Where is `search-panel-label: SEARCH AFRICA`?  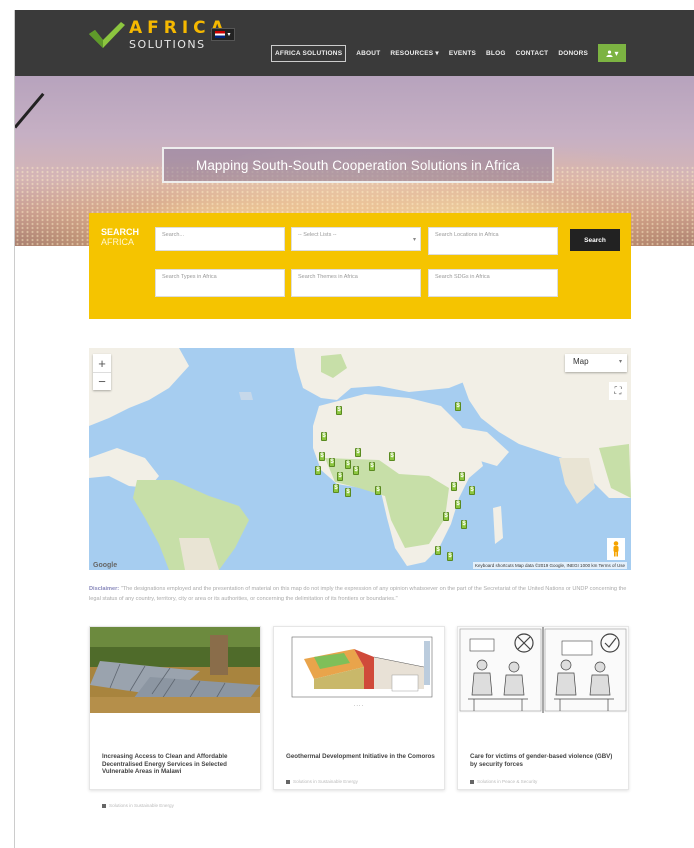
search-panel-label: SEARCH AFRICA is located at coordinates (120, 237).